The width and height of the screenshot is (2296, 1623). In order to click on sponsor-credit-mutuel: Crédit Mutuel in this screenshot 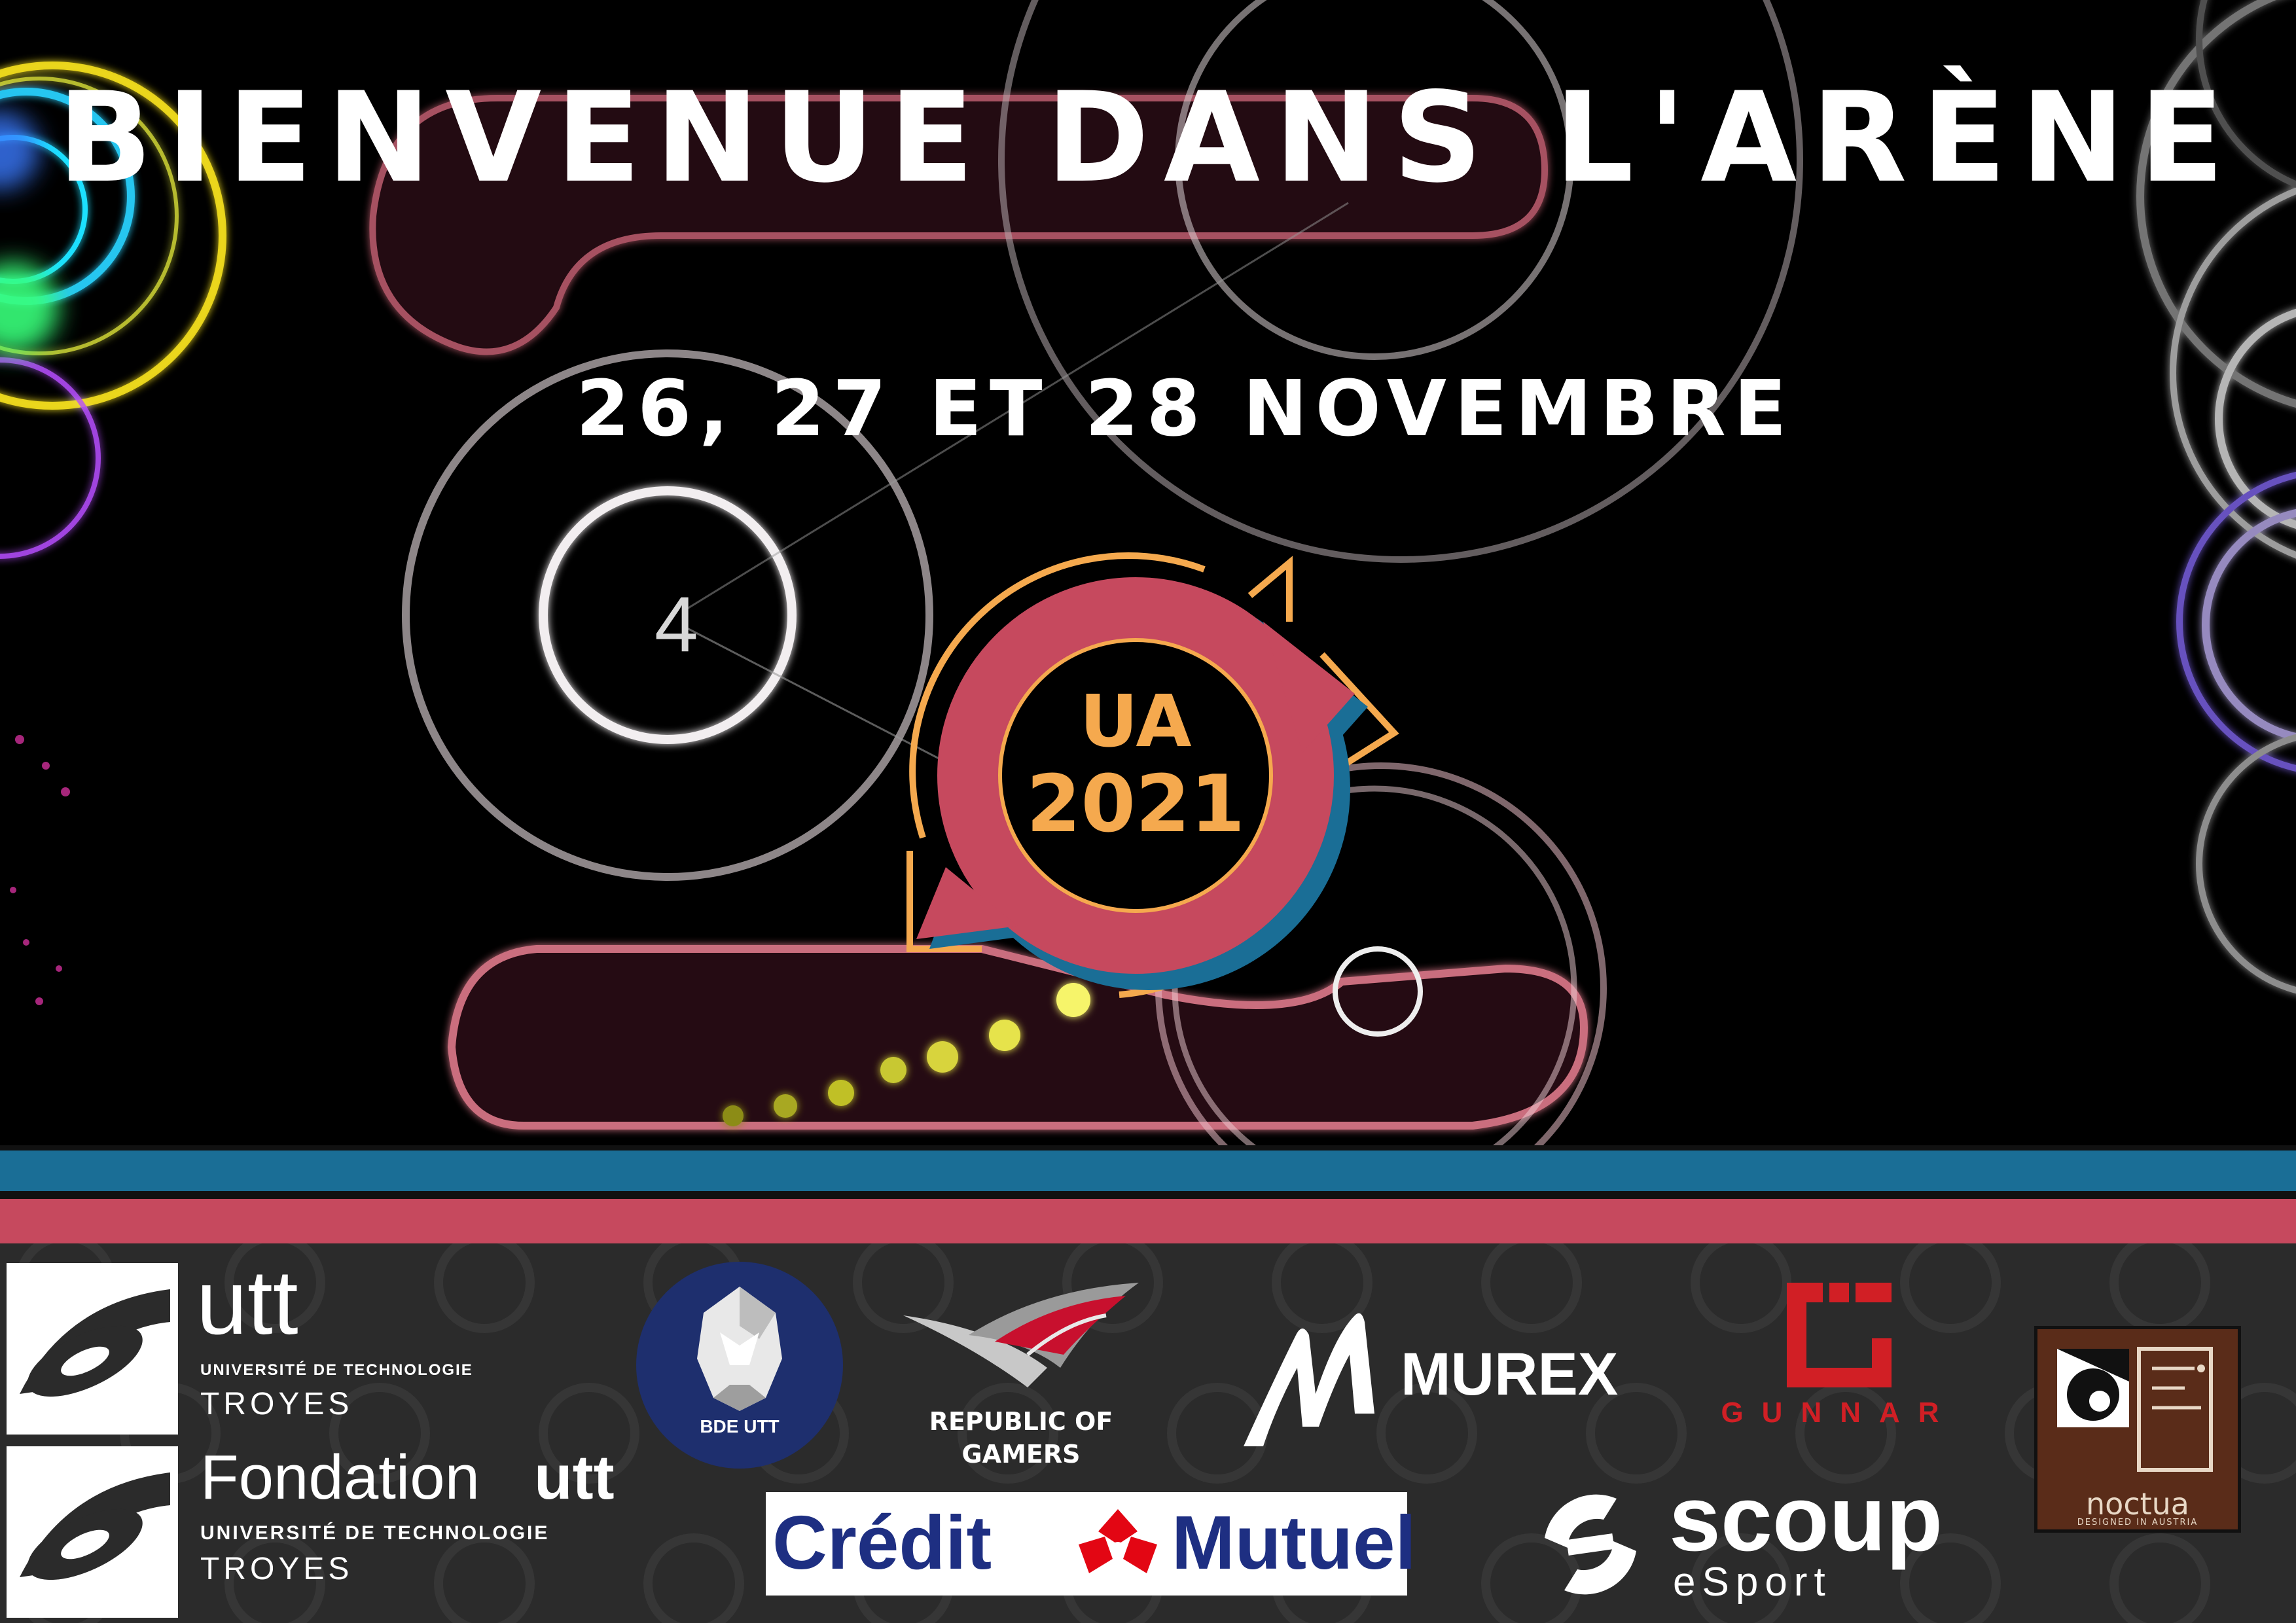, I will do `click(1091, 1544)`.